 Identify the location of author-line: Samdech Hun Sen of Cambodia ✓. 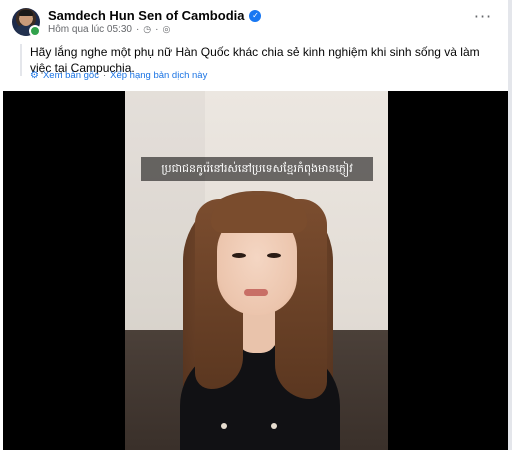
(155, 15).